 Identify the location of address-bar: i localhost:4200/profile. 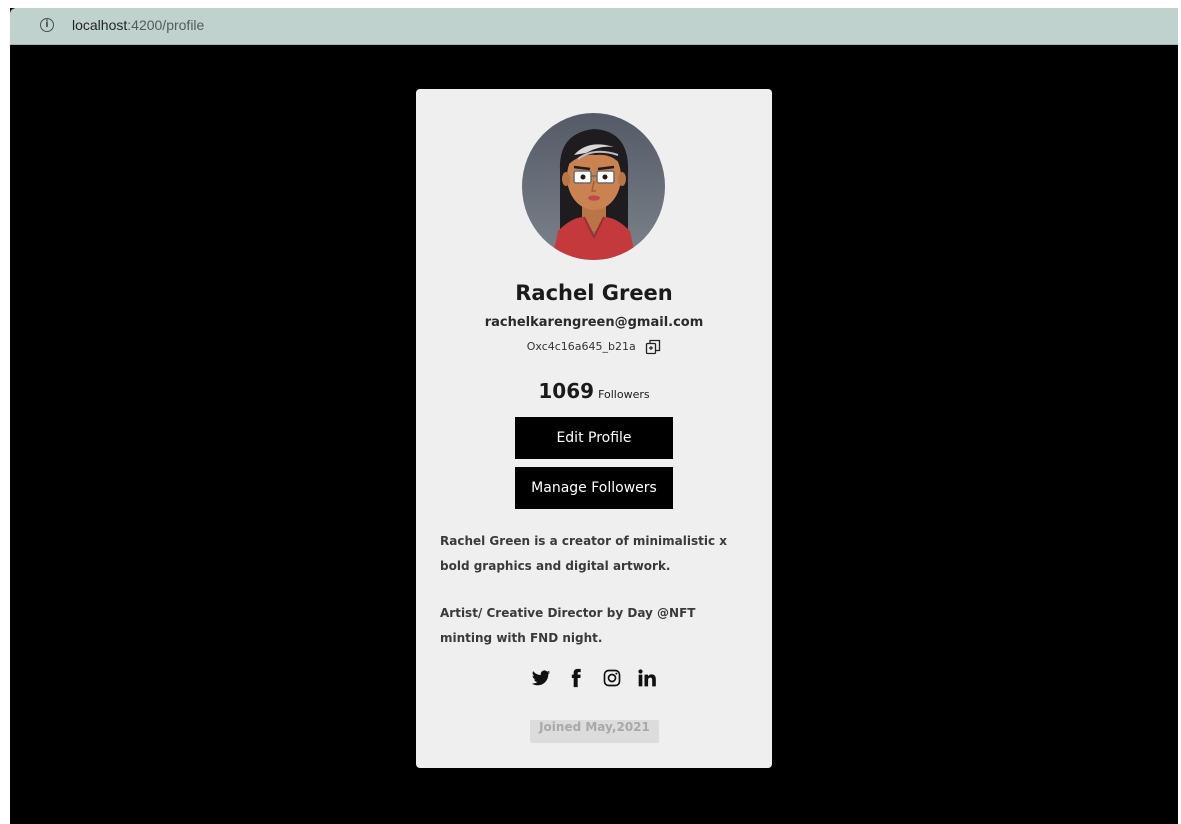
(594, 26).